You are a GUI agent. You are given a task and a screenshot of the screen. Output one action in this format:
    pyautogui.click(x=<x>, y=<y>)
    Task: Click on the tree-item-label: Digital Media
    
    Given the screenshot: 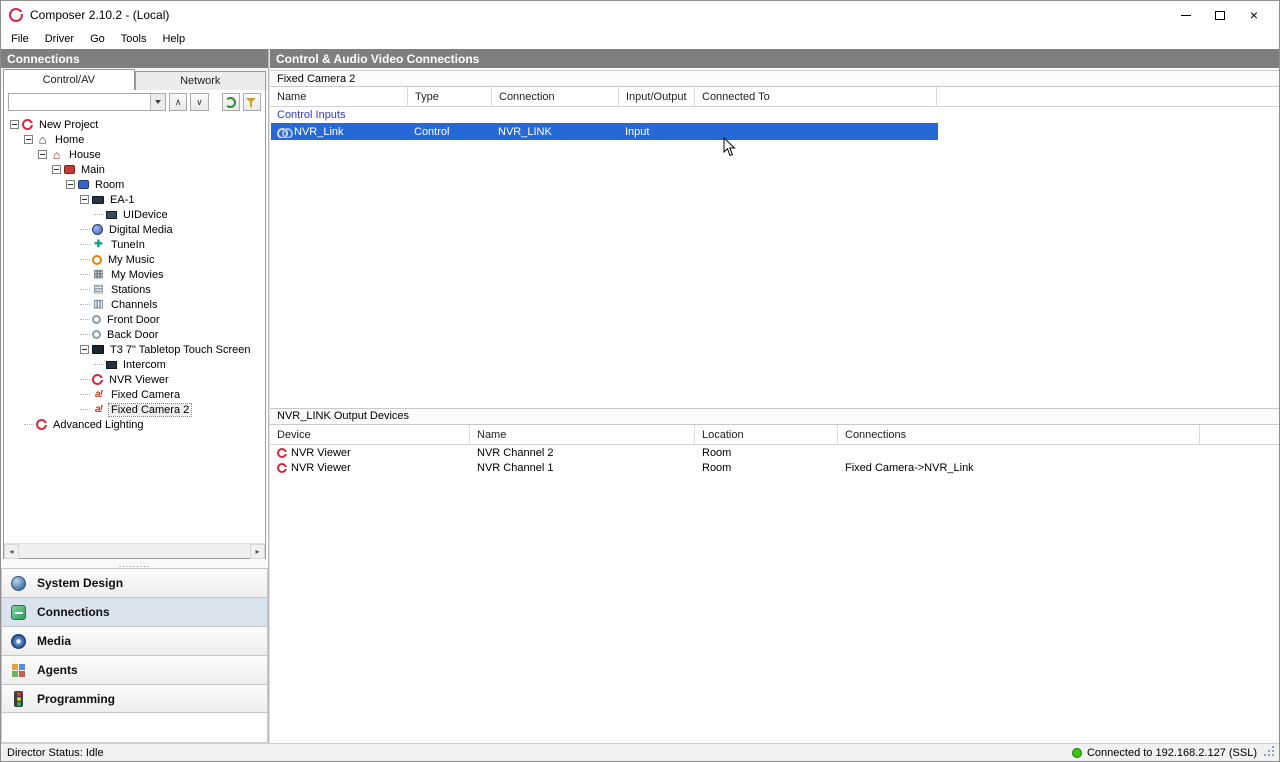 What is the action you would take?
    pyautogui.click(x=141, y=229)
    